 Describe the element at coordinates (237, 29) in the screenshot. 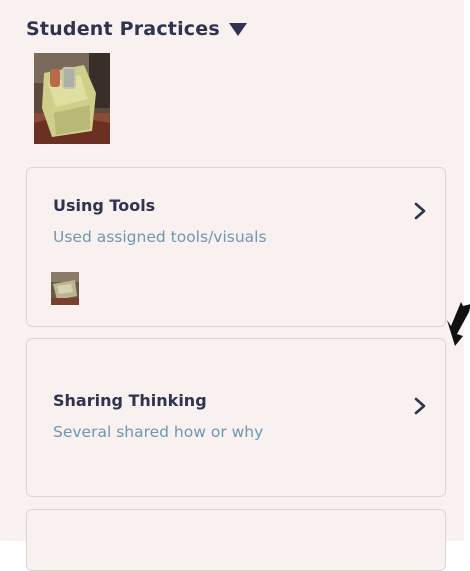

I see `caret-down-icon` at that location.